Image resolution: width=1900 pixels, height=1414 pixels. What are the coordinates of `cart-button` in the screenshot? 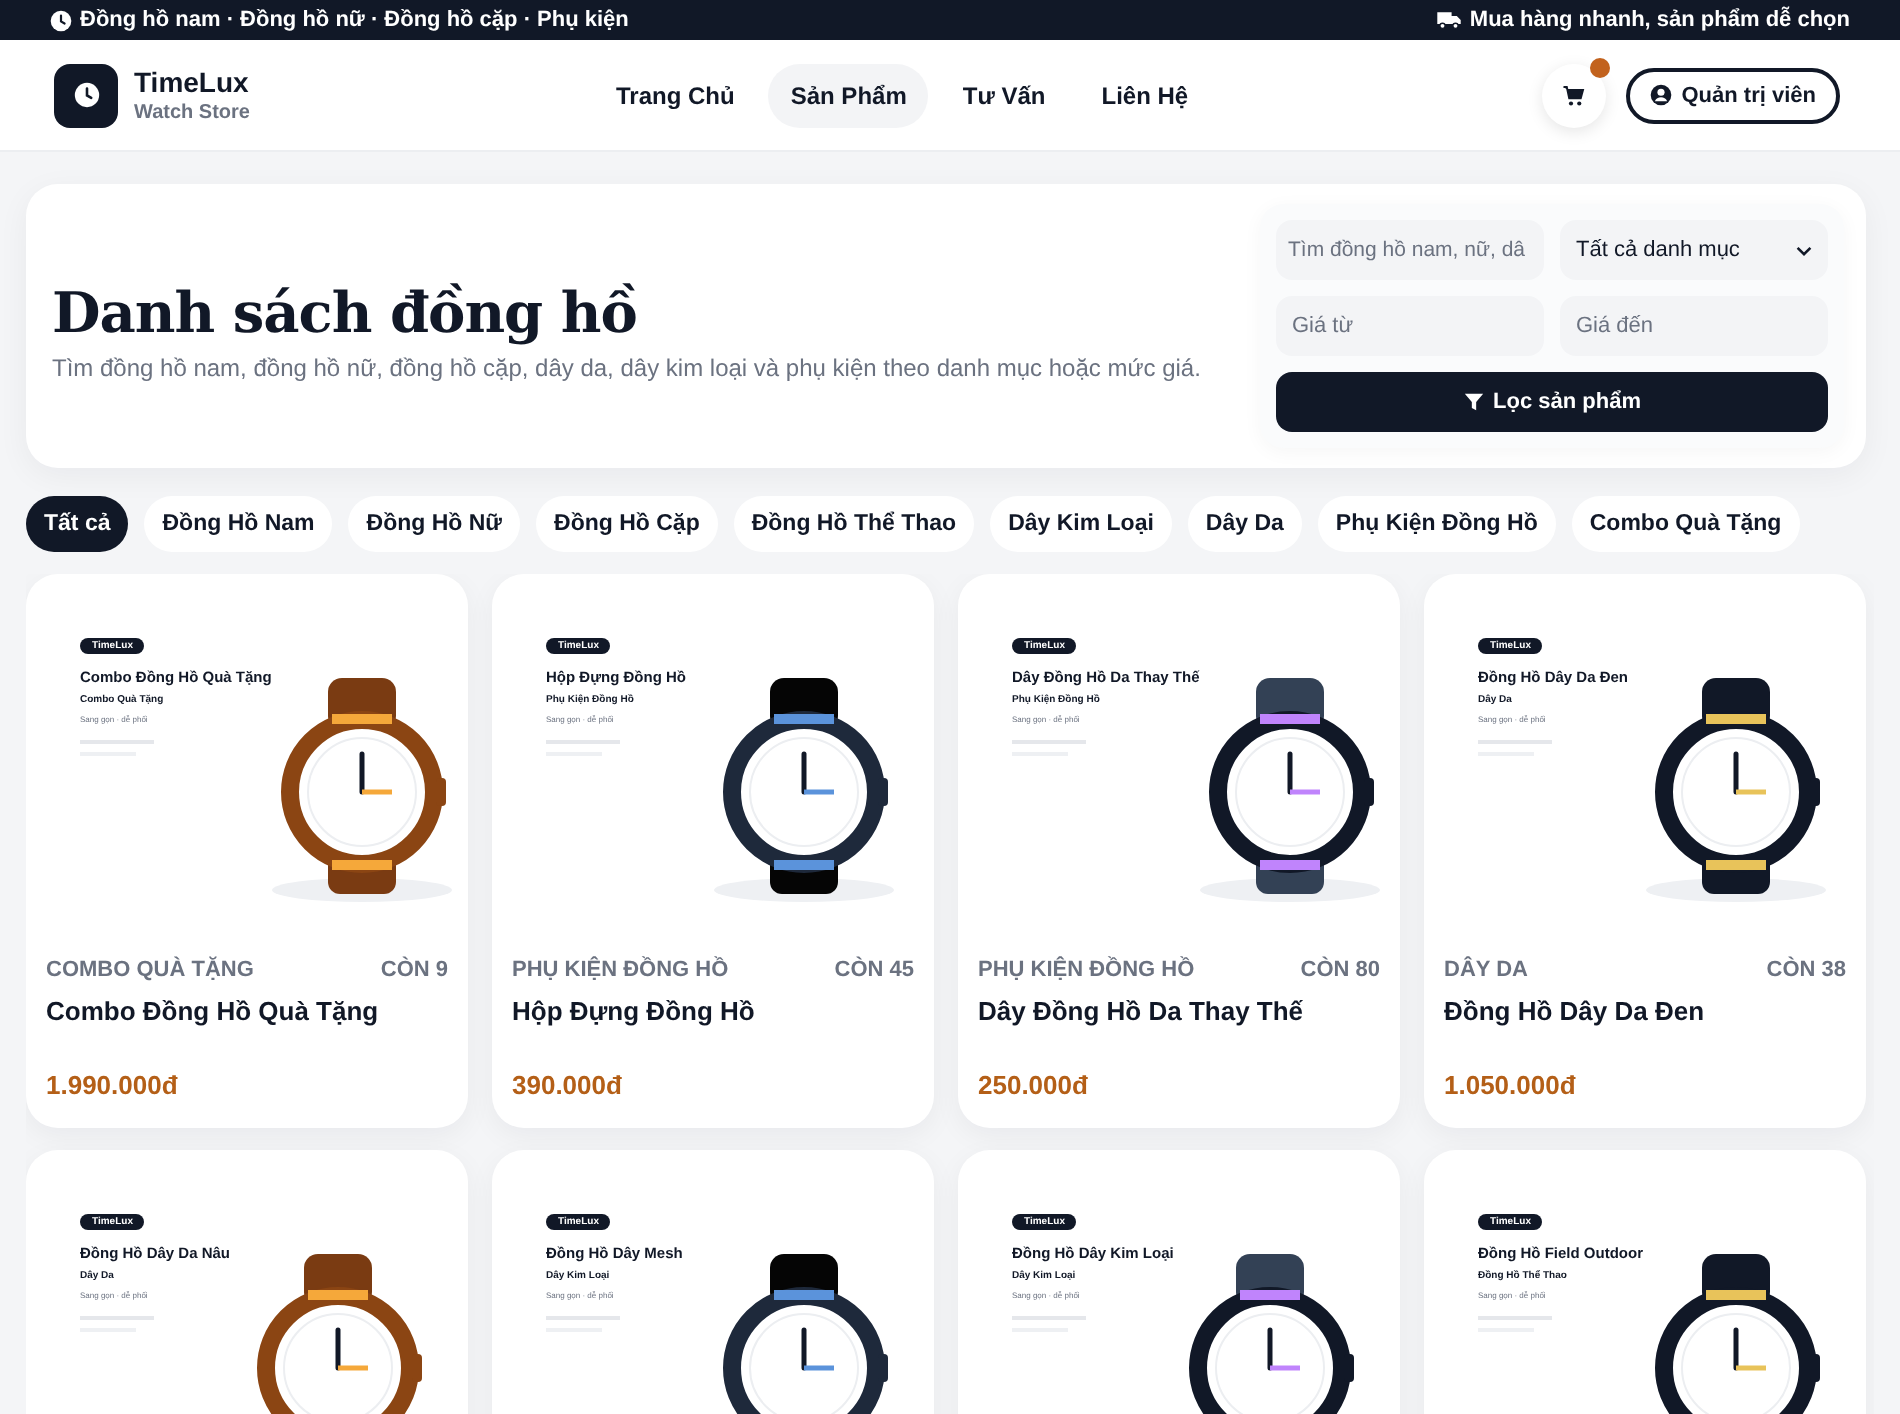 It's located at (1573, 95).